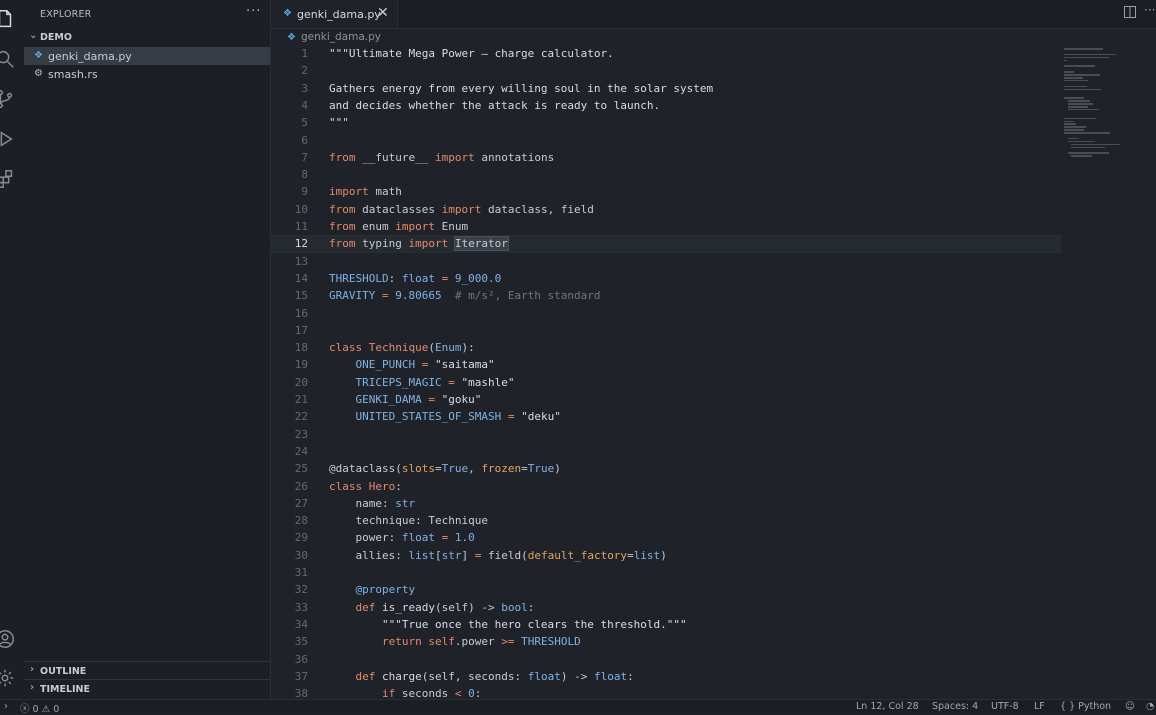 This screenshot has width=1156, height=715. What do you see at coordinates (666, 537) in the screenshot?
I see `code-line: 29 power: float = 1.0` at bounding box center [666, 537].